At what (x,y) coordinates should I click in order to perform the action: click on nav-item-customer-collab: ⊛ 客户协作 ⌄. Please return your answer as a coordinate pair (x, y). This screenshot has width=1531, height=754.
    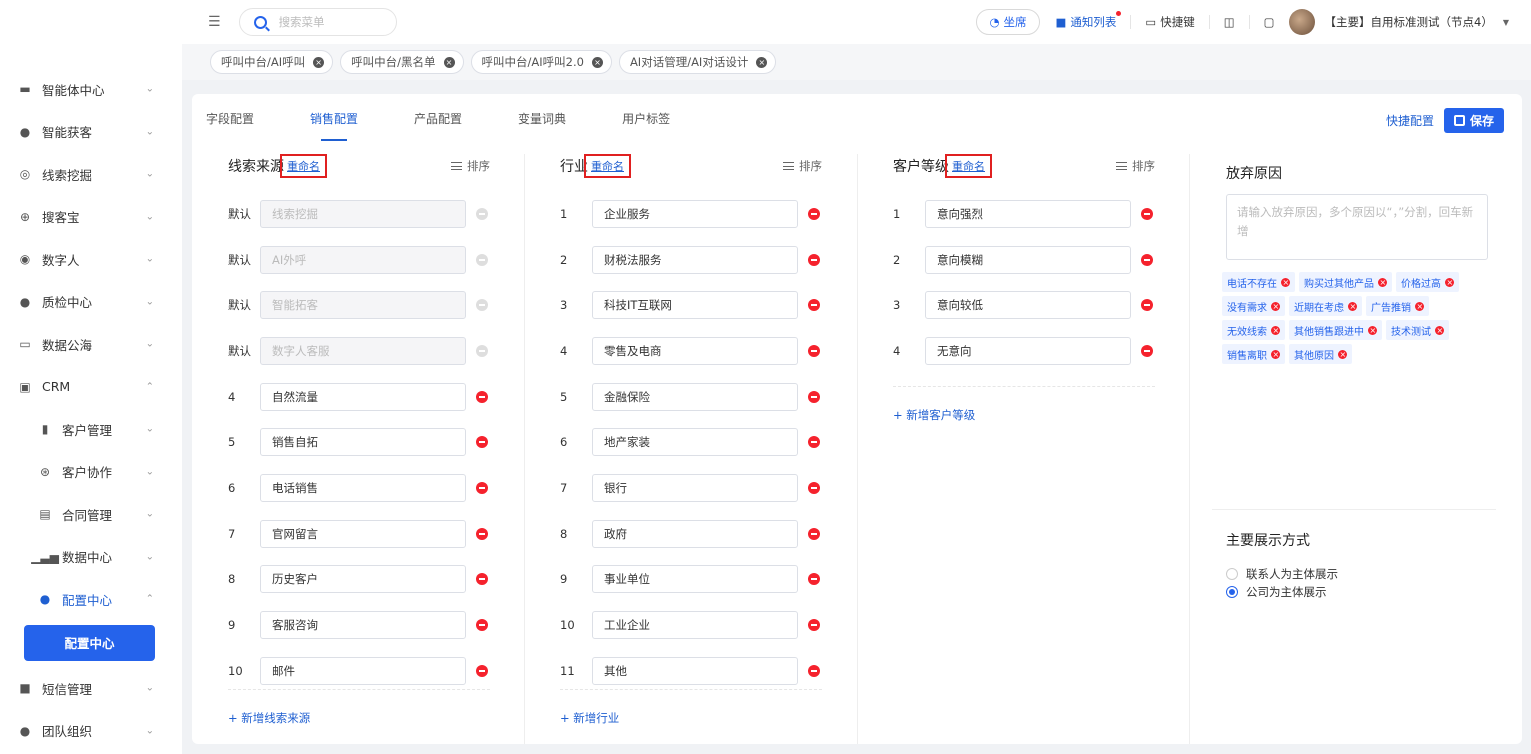
    Looking at the image, I should click on (91, 472).